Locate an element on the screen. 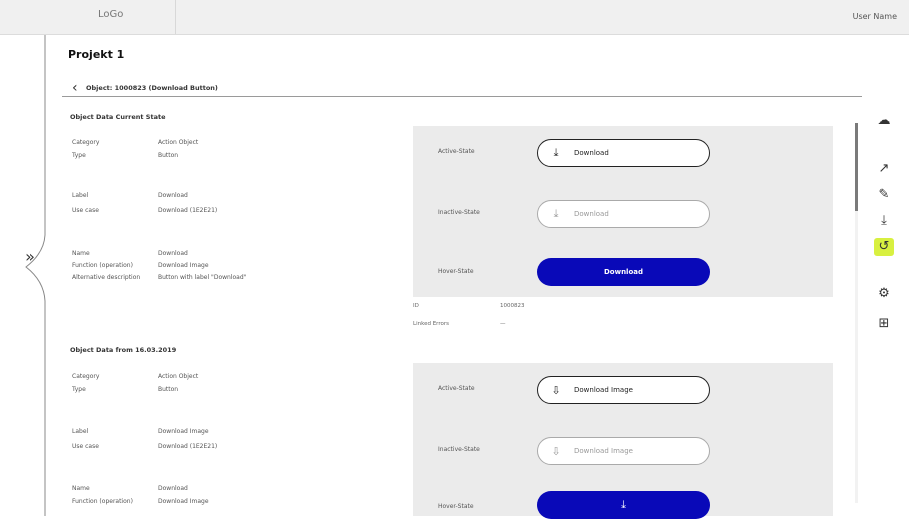 This screenshot has height=519, width=909. settings-icon: ⚙ is located at coordinates (884, 293).